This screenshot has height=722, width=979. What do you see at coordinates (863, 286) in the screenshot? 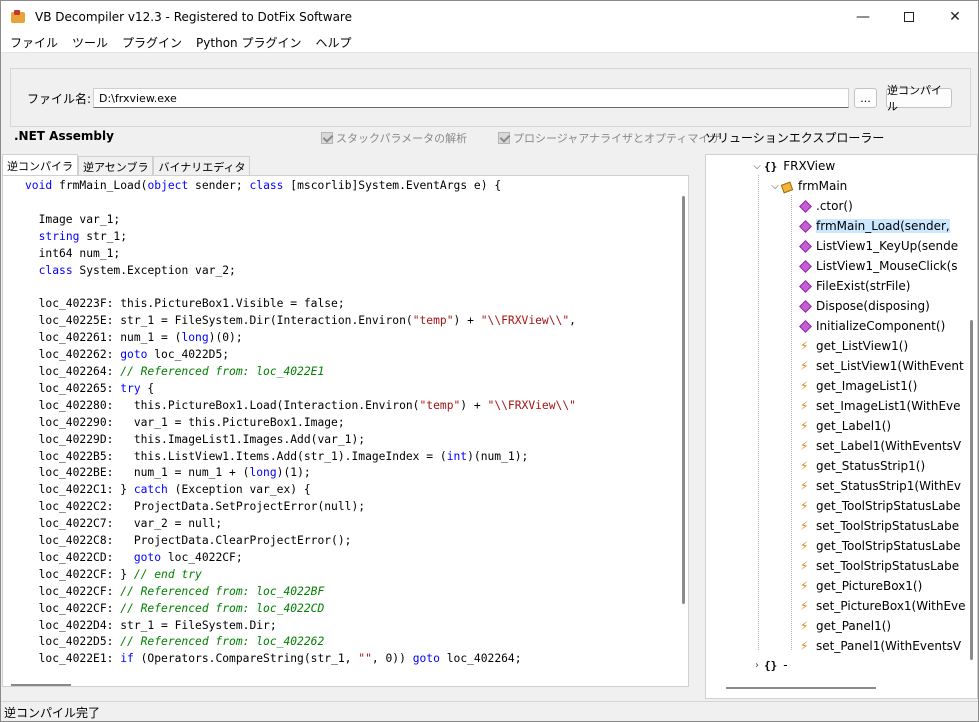
I see `tree-item-label: FileExist(strFile)` at bounding box center [863, 286].